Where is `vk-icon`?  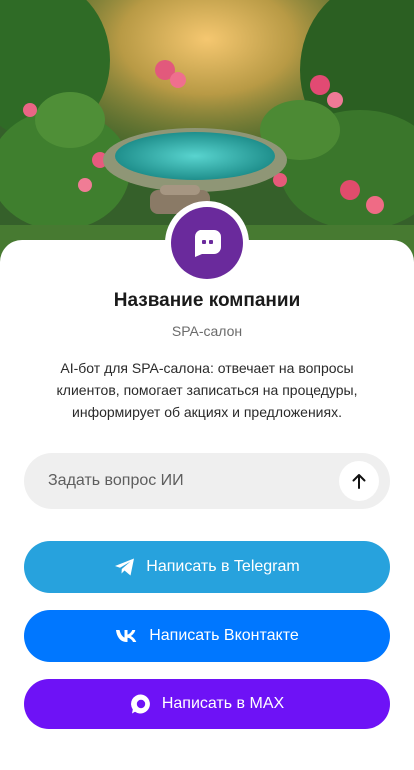
vk-icon is located at coordinates (127, 636).